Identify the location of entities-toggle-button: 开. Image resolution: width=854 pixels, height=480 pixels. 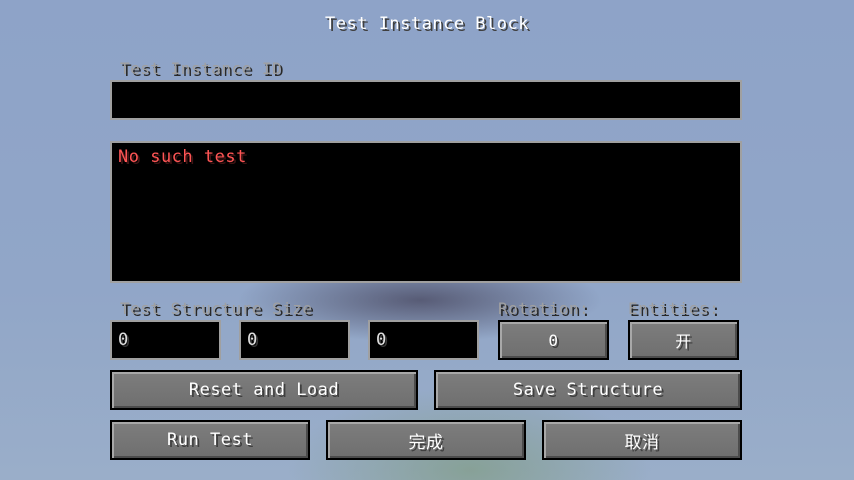
(683, 340).